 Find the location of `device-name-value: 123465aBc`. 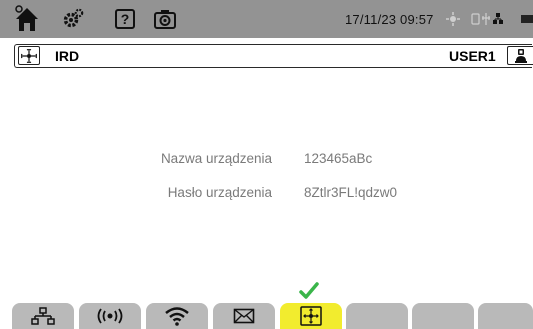

device-name-value: 123465aBc is located at coordinates (338, 158).